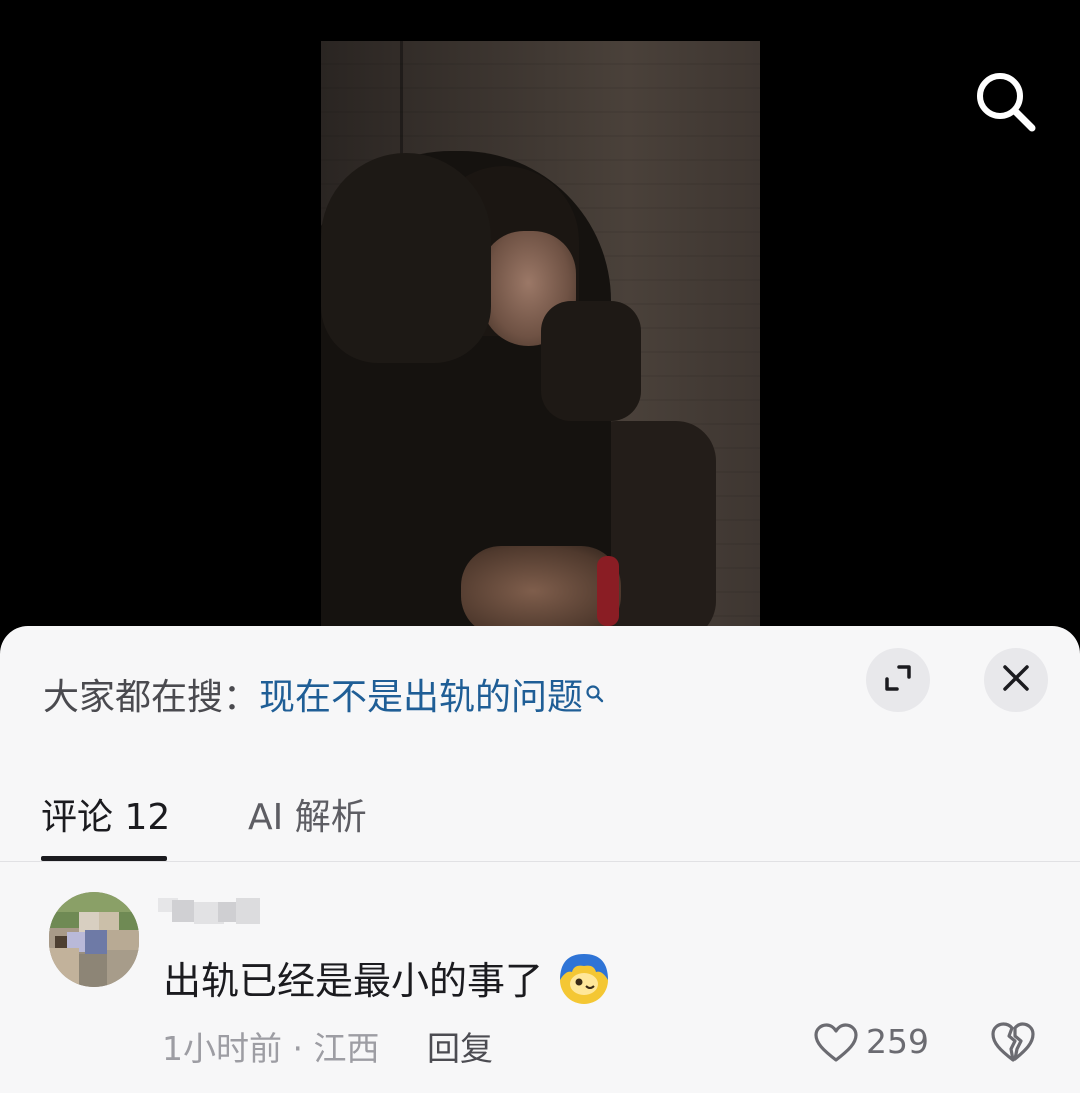 The width and height of the screenshot is (1080, 1093). I want to click on close-button, so click(1016, 680).